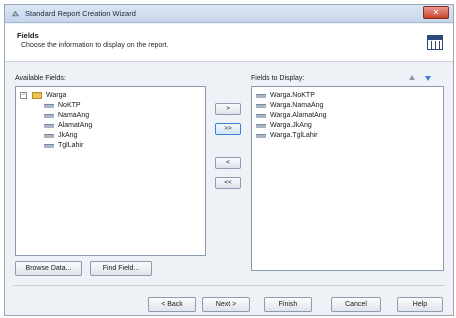  What do you see at coordinates (119, 126) in the screenshot?
I see `list-item: AlamatAng` at bounding box center [119, 126].